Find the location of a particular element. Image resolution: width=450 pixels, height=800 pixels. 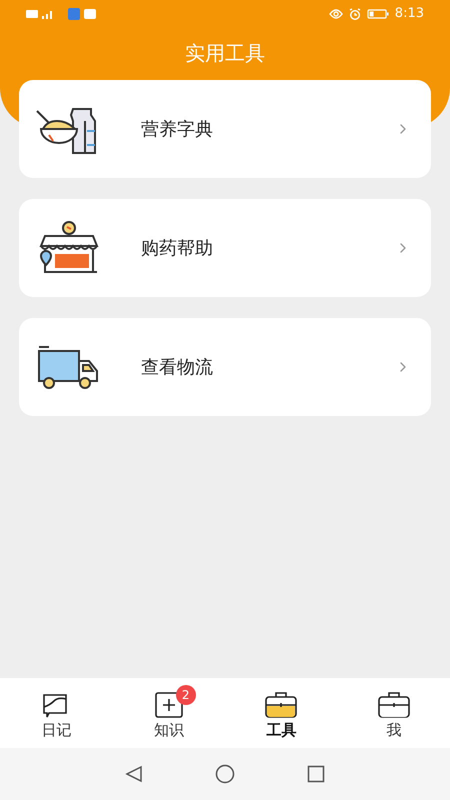

back-icon is located at coordinates (134, 774).